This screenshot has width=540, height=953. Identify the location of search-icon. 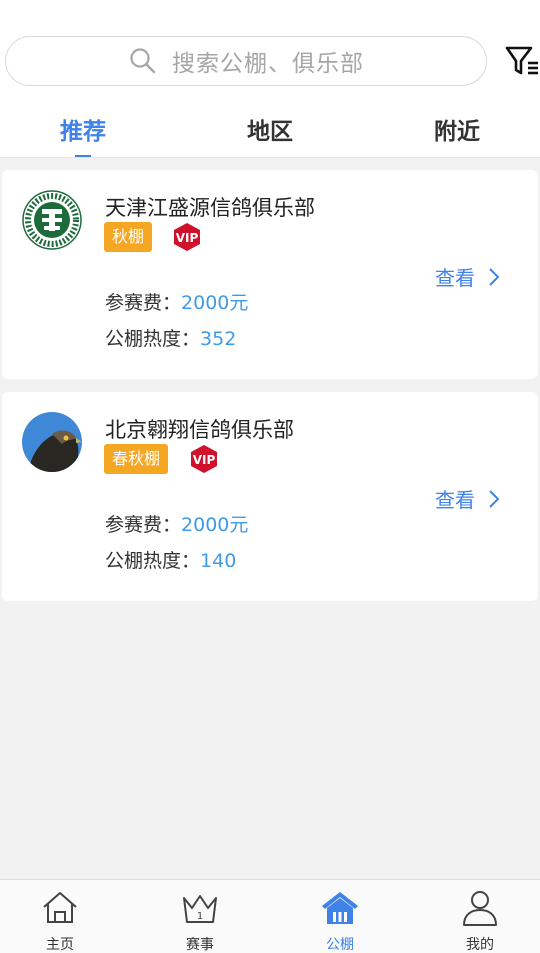
(143, 61).